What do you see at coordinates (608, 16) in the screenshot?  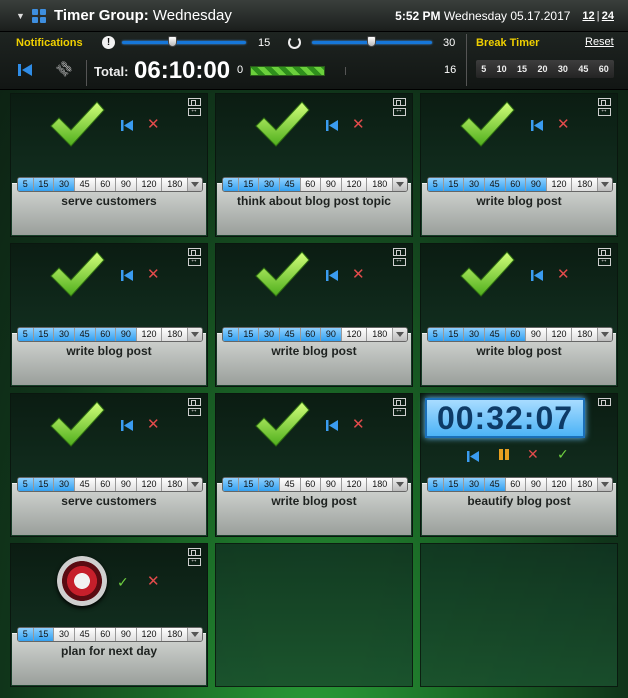 I see `hour-24-link: 24` at bounding box center [608, 16].